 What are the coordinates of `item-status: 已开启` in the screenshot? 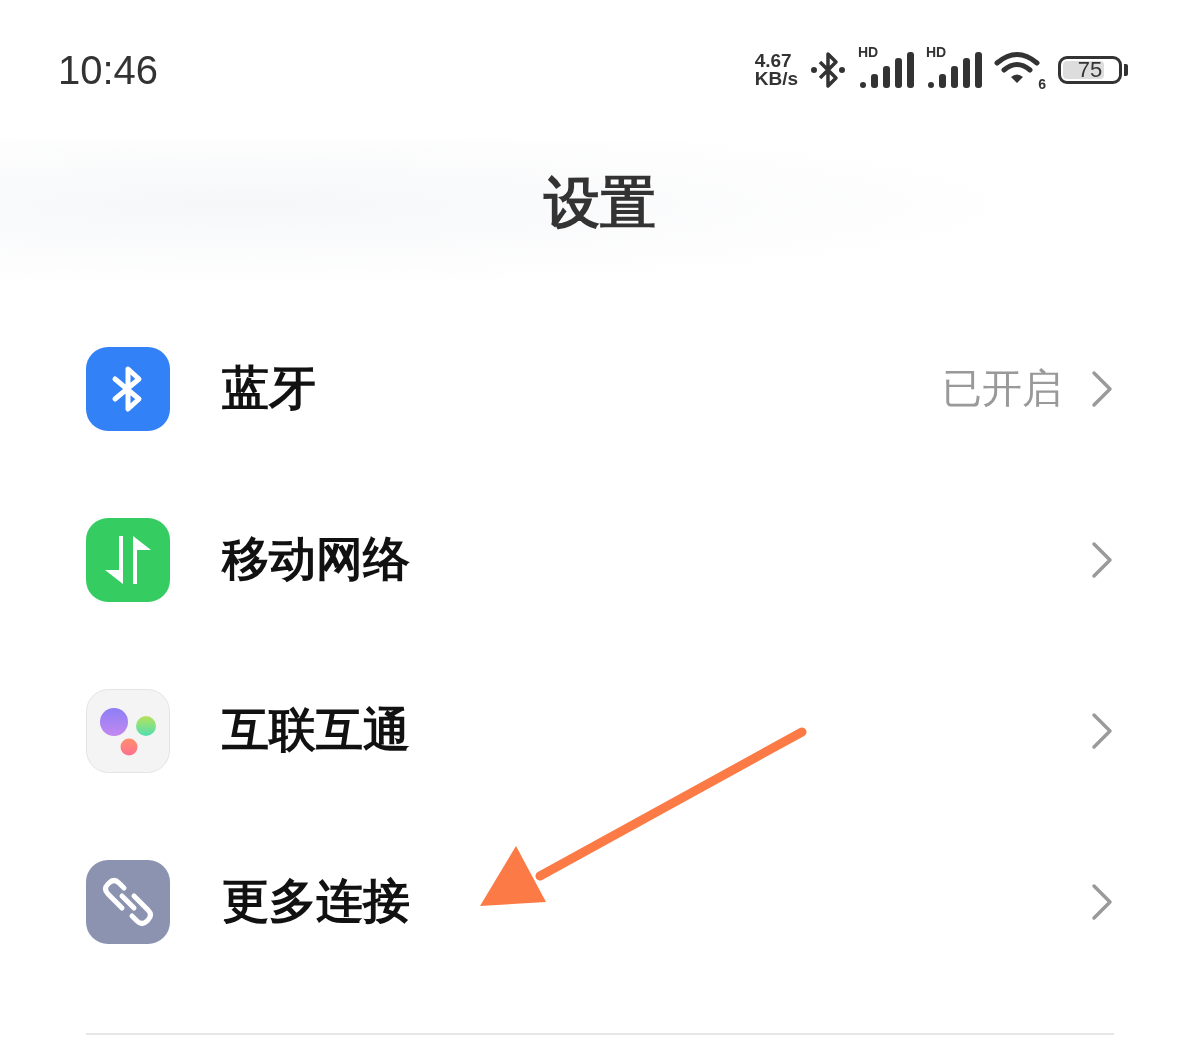 It's located at (1002, 388).